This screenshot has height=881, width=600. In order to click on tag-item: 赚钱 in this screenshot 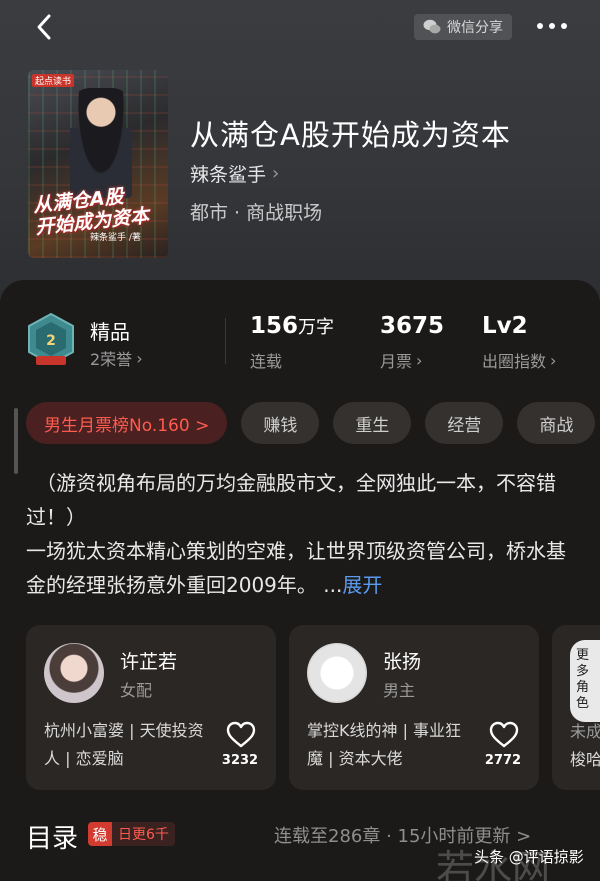, I will do `click(280, 423)`.